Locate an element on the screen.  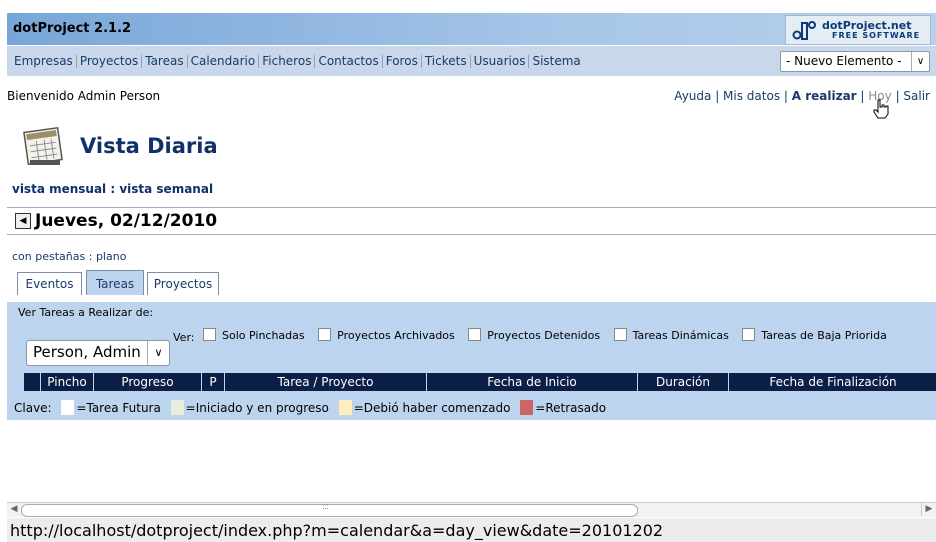
menu-item-sistema: Sistema is located at coordinates (556, 61).